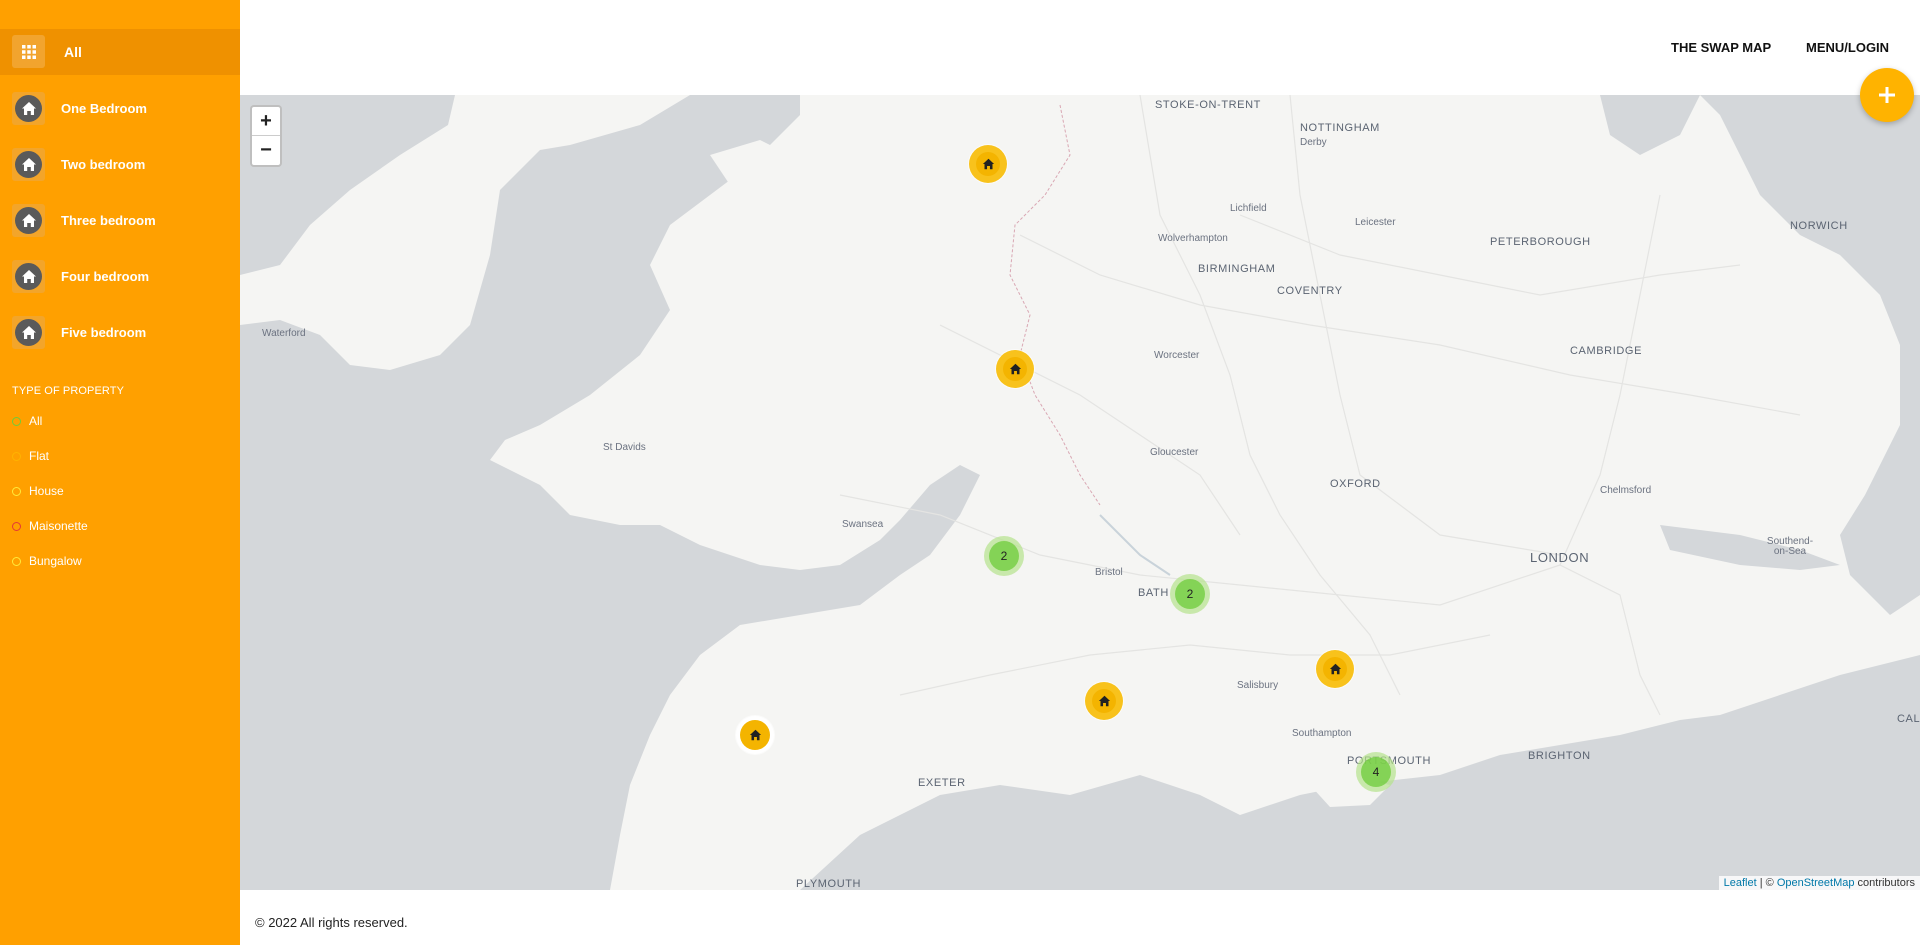 This screenshot has height=945, width=1920. I want to click on type-option-label: Bungalow, so click(55, 561).